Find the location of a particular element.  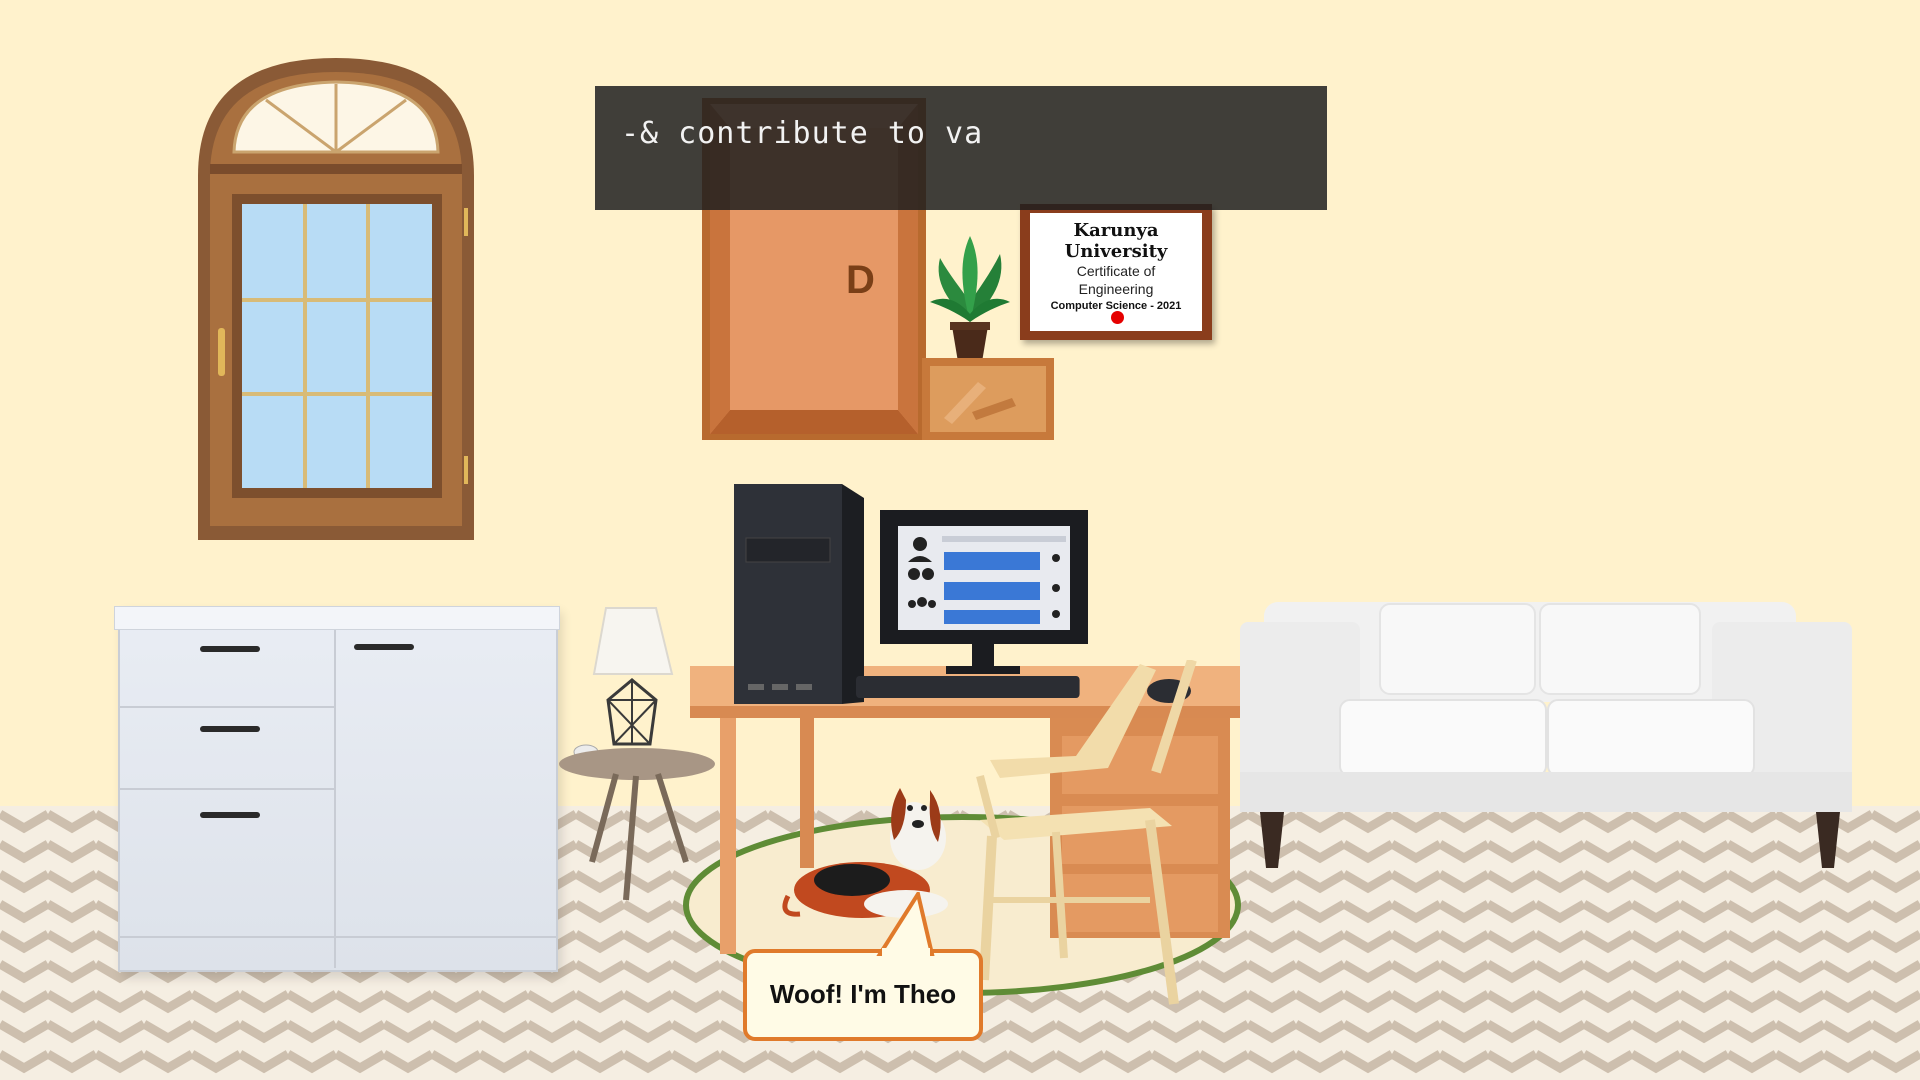

typing-text-overlay: -& contribute to va is located at coordinates (961, 148).